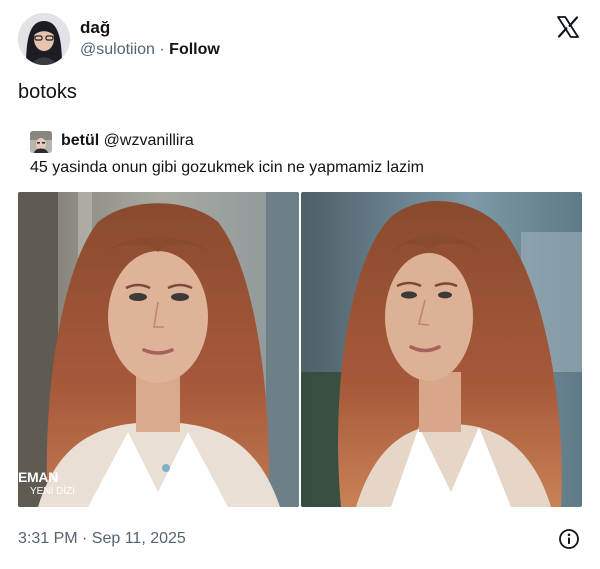 This screenshot has height=569, width=600. I want to click on author-display-name: dağ, so click(95, 28).